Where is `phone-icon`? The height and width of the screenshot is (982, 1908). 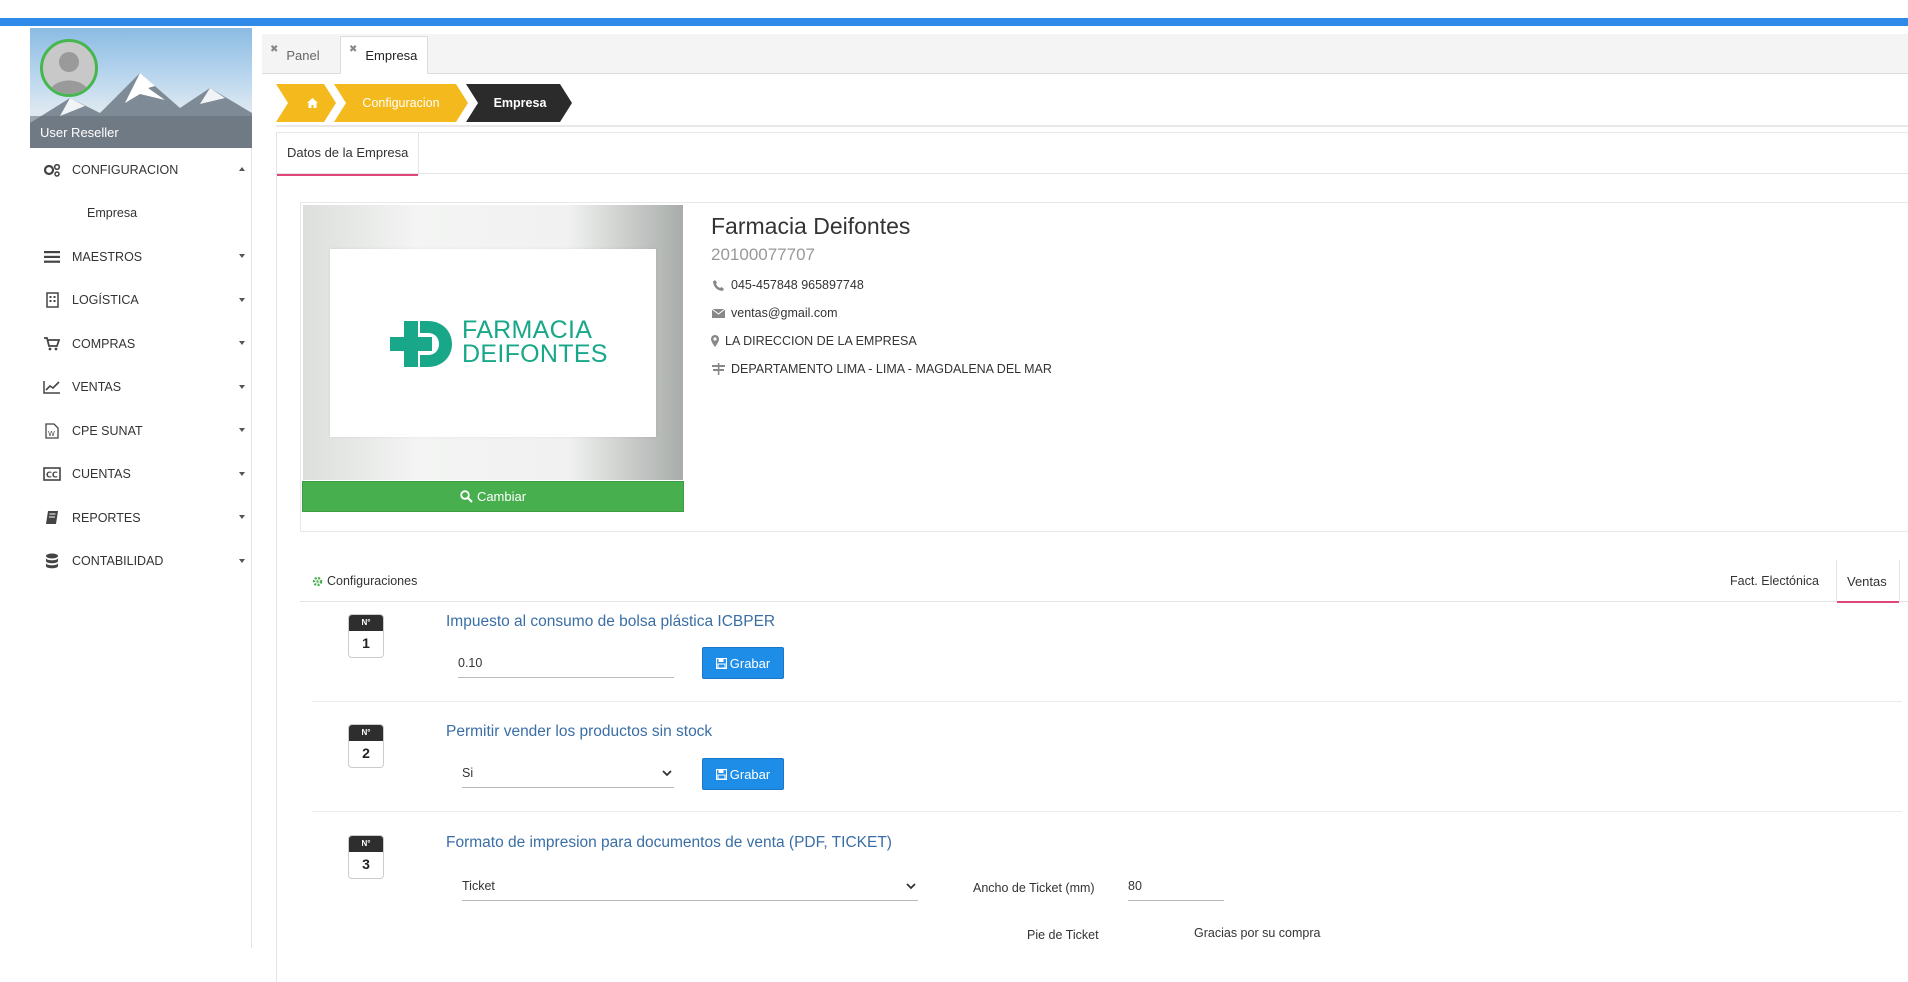 phone-icon is located at coordinates (718, 285).